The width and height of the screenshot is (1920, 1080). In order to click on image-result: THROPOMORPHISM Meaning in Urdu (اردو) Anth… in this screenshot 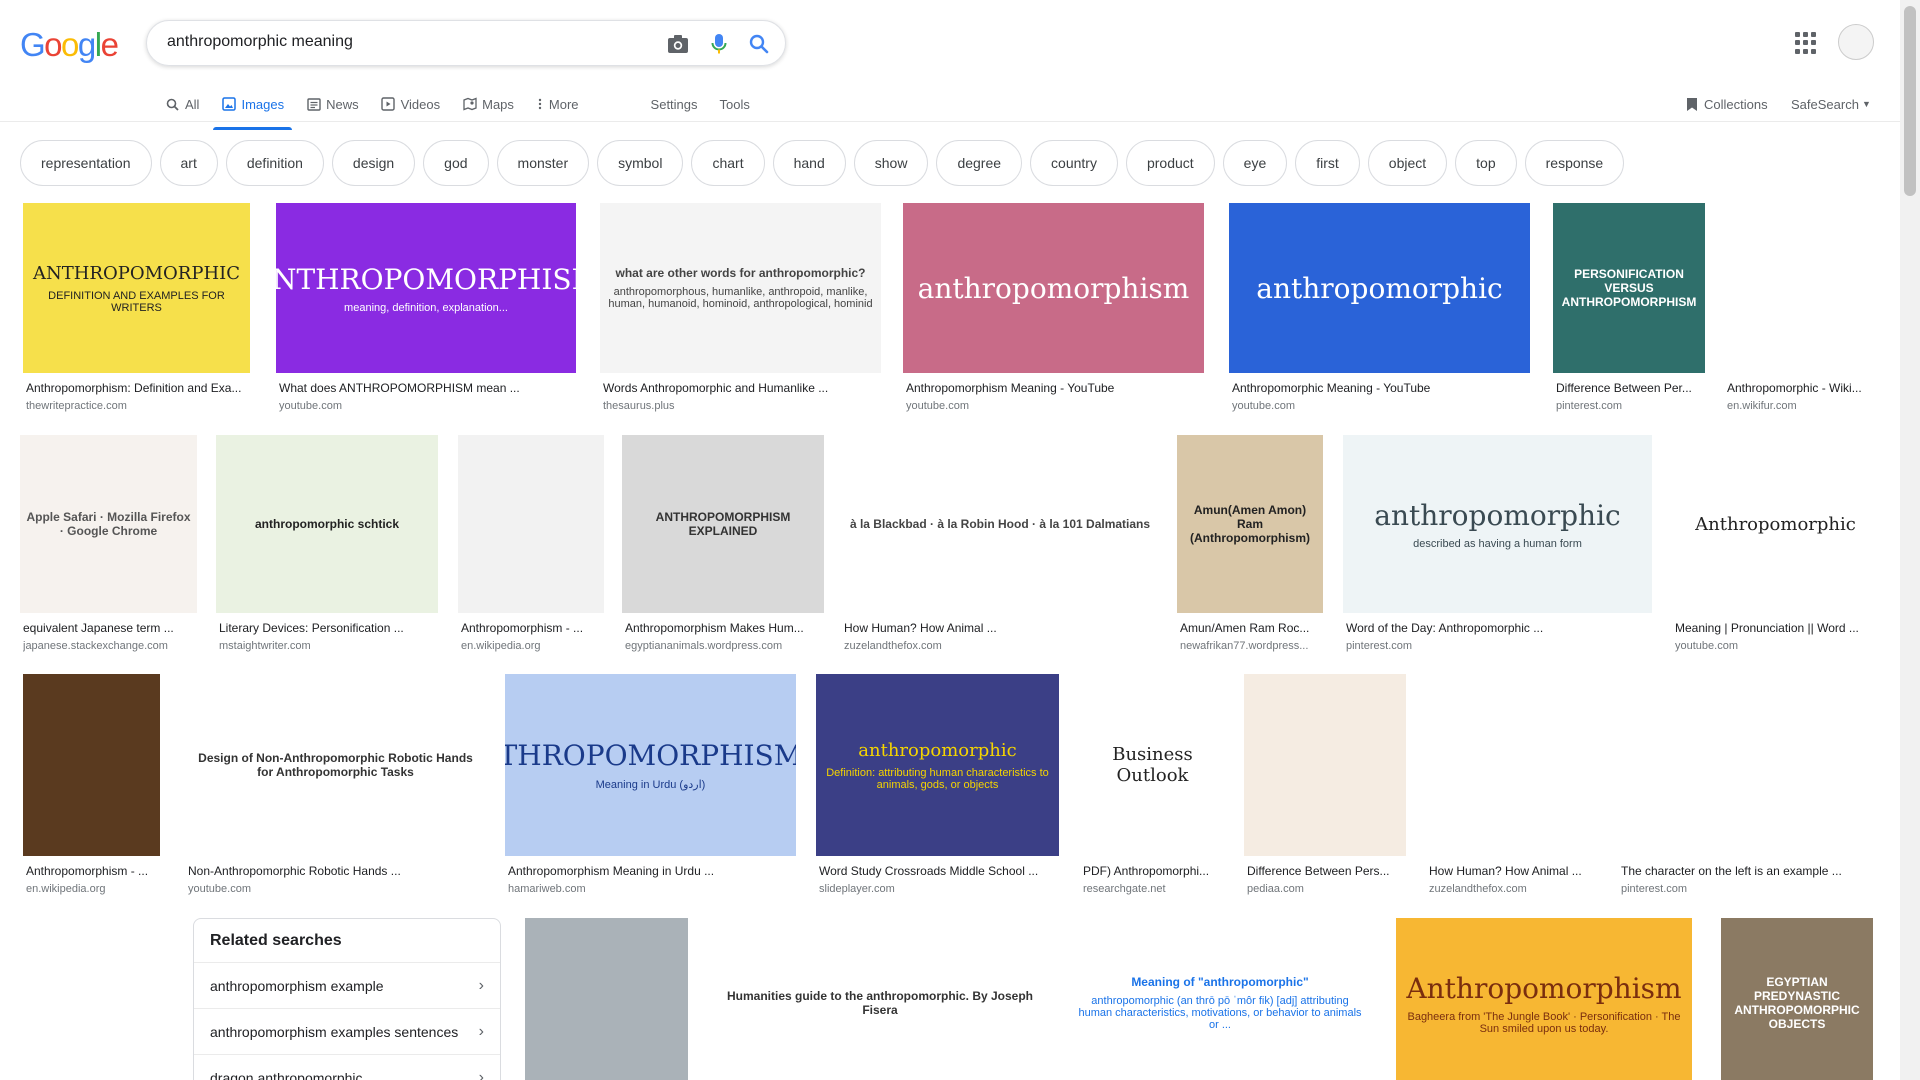, I will do `click(650, 785)`.